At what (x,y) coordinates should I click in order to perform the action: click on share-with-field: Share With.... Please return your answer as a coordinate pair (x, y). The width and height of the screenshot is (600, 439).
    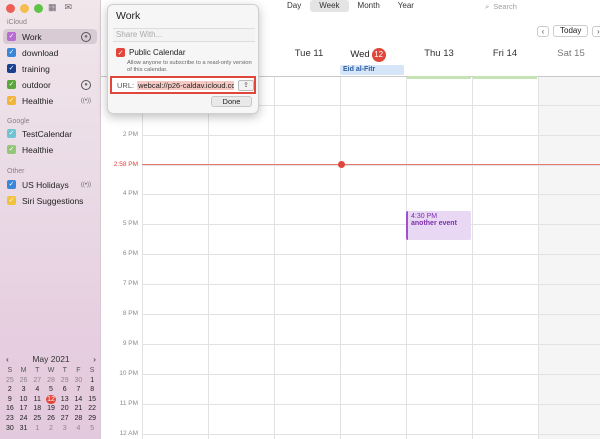
    Looking at the image, I should click on (184, 35).